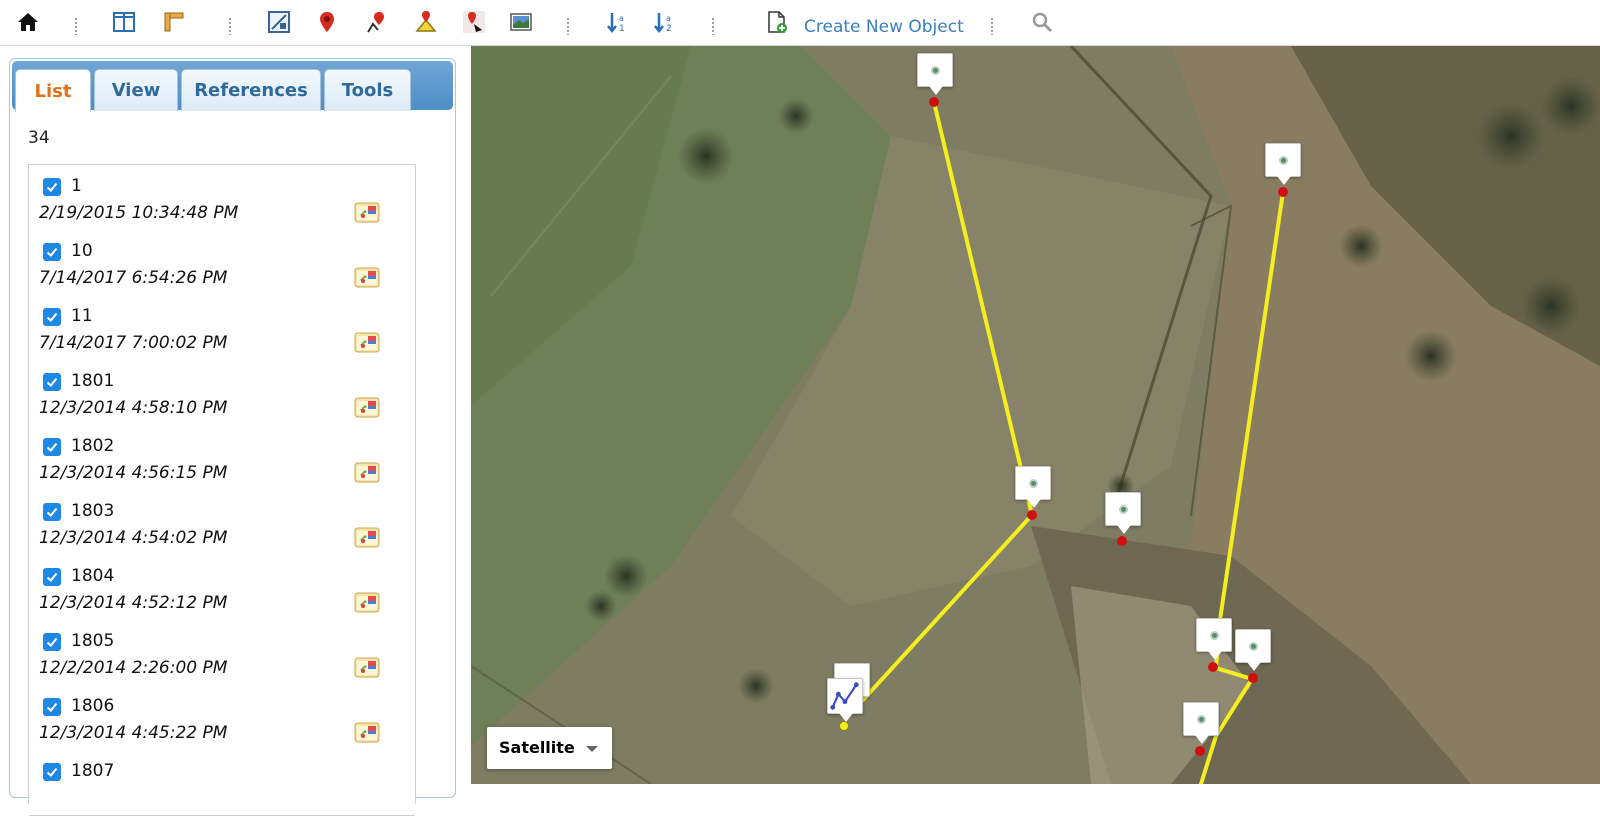 The width and height of the screenshot is (1600, 816). Describe the element at coordinates (174, 22) in the screenshot. I see `ruler-icon` at that location.